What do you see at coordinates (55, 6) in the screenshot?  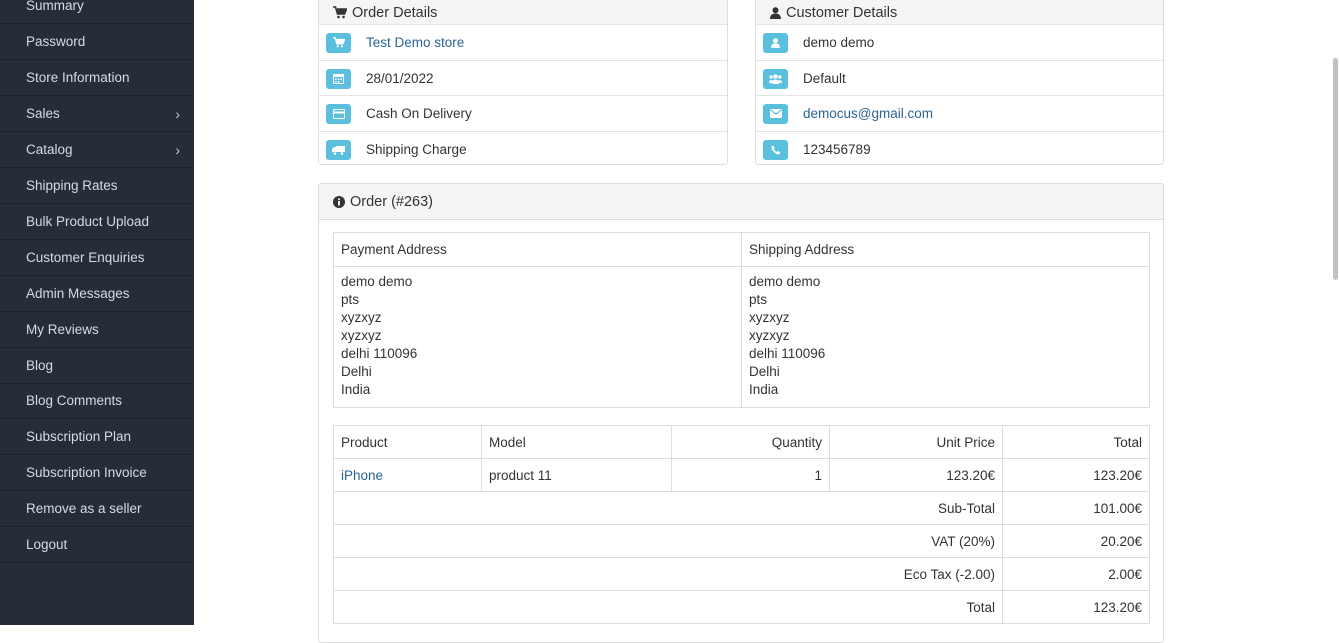 I see `sidebar-item-label: Summary` at bounding box center [55, 6].